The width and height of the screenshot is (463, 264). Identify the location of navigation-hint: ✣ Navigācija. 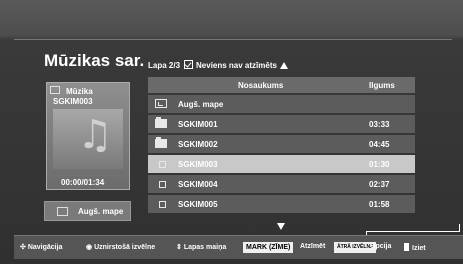
(41, 247).